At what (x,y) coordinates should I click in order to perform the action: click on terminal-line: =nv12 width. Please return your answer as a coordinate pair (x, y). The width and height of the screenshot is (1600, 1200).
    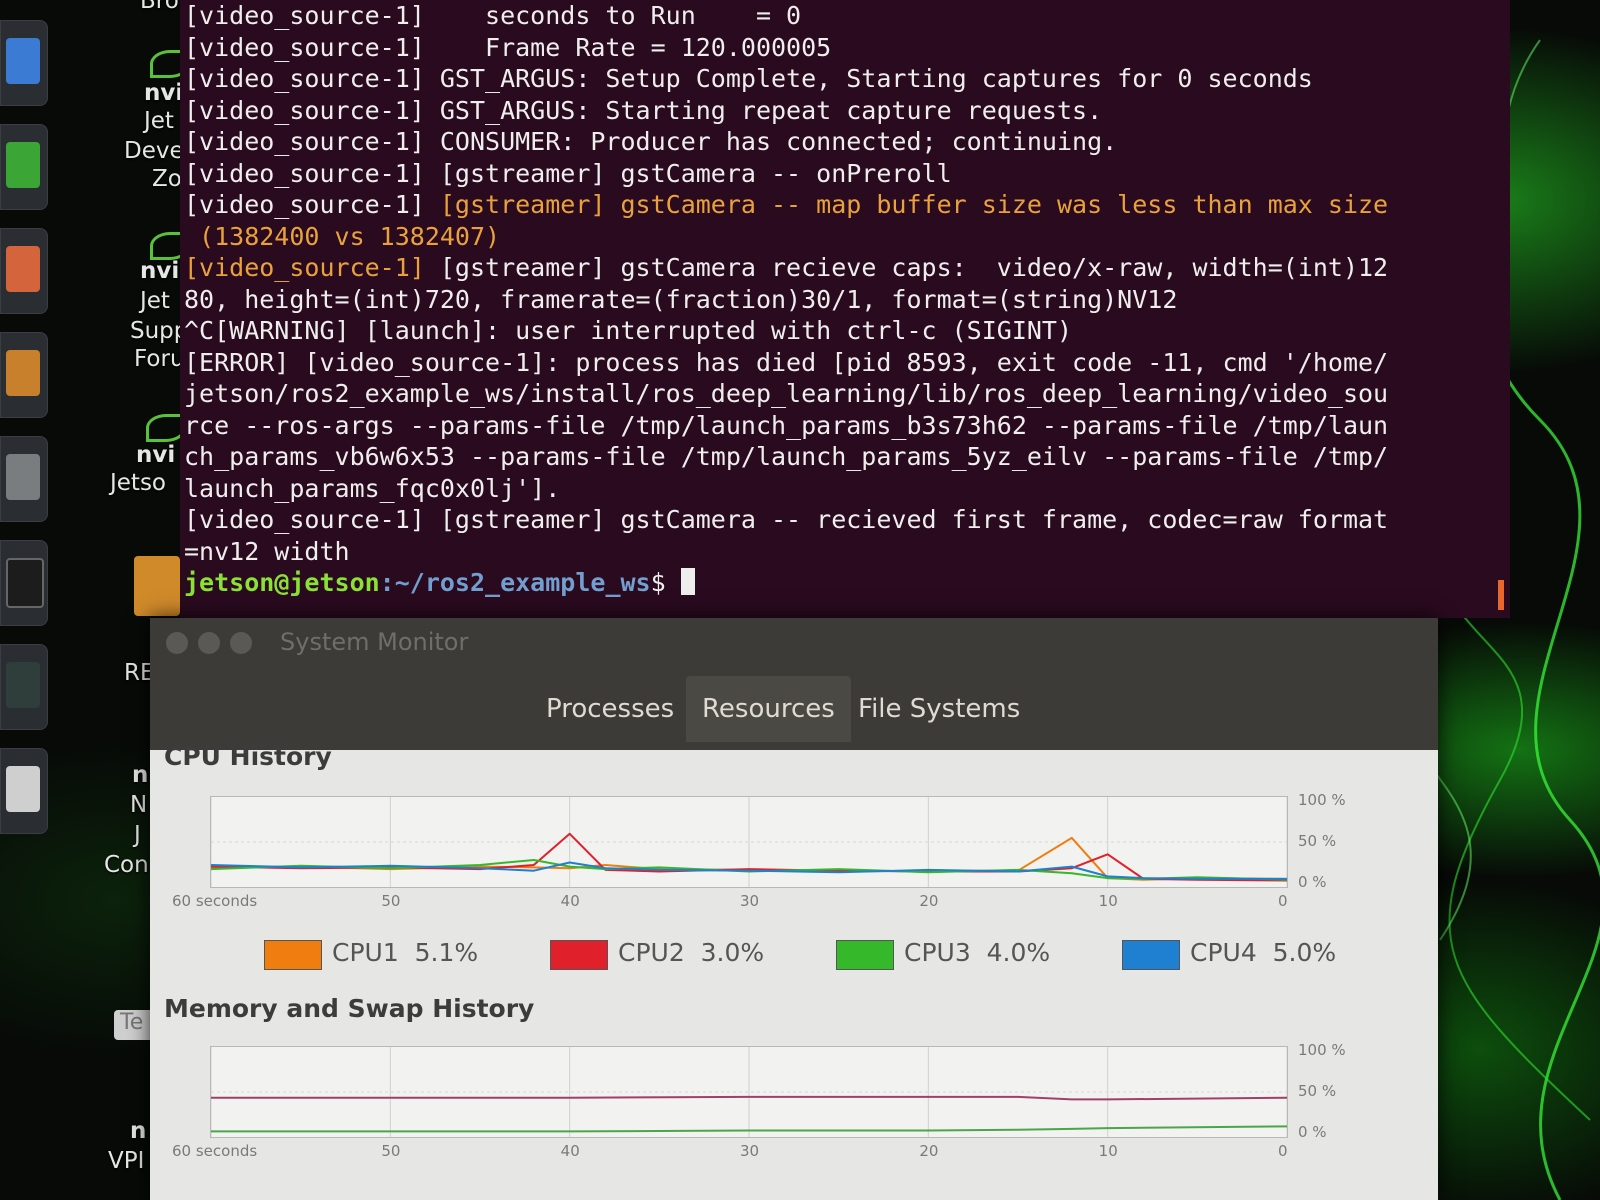
    Looking at the image, I should click on (267, 551).